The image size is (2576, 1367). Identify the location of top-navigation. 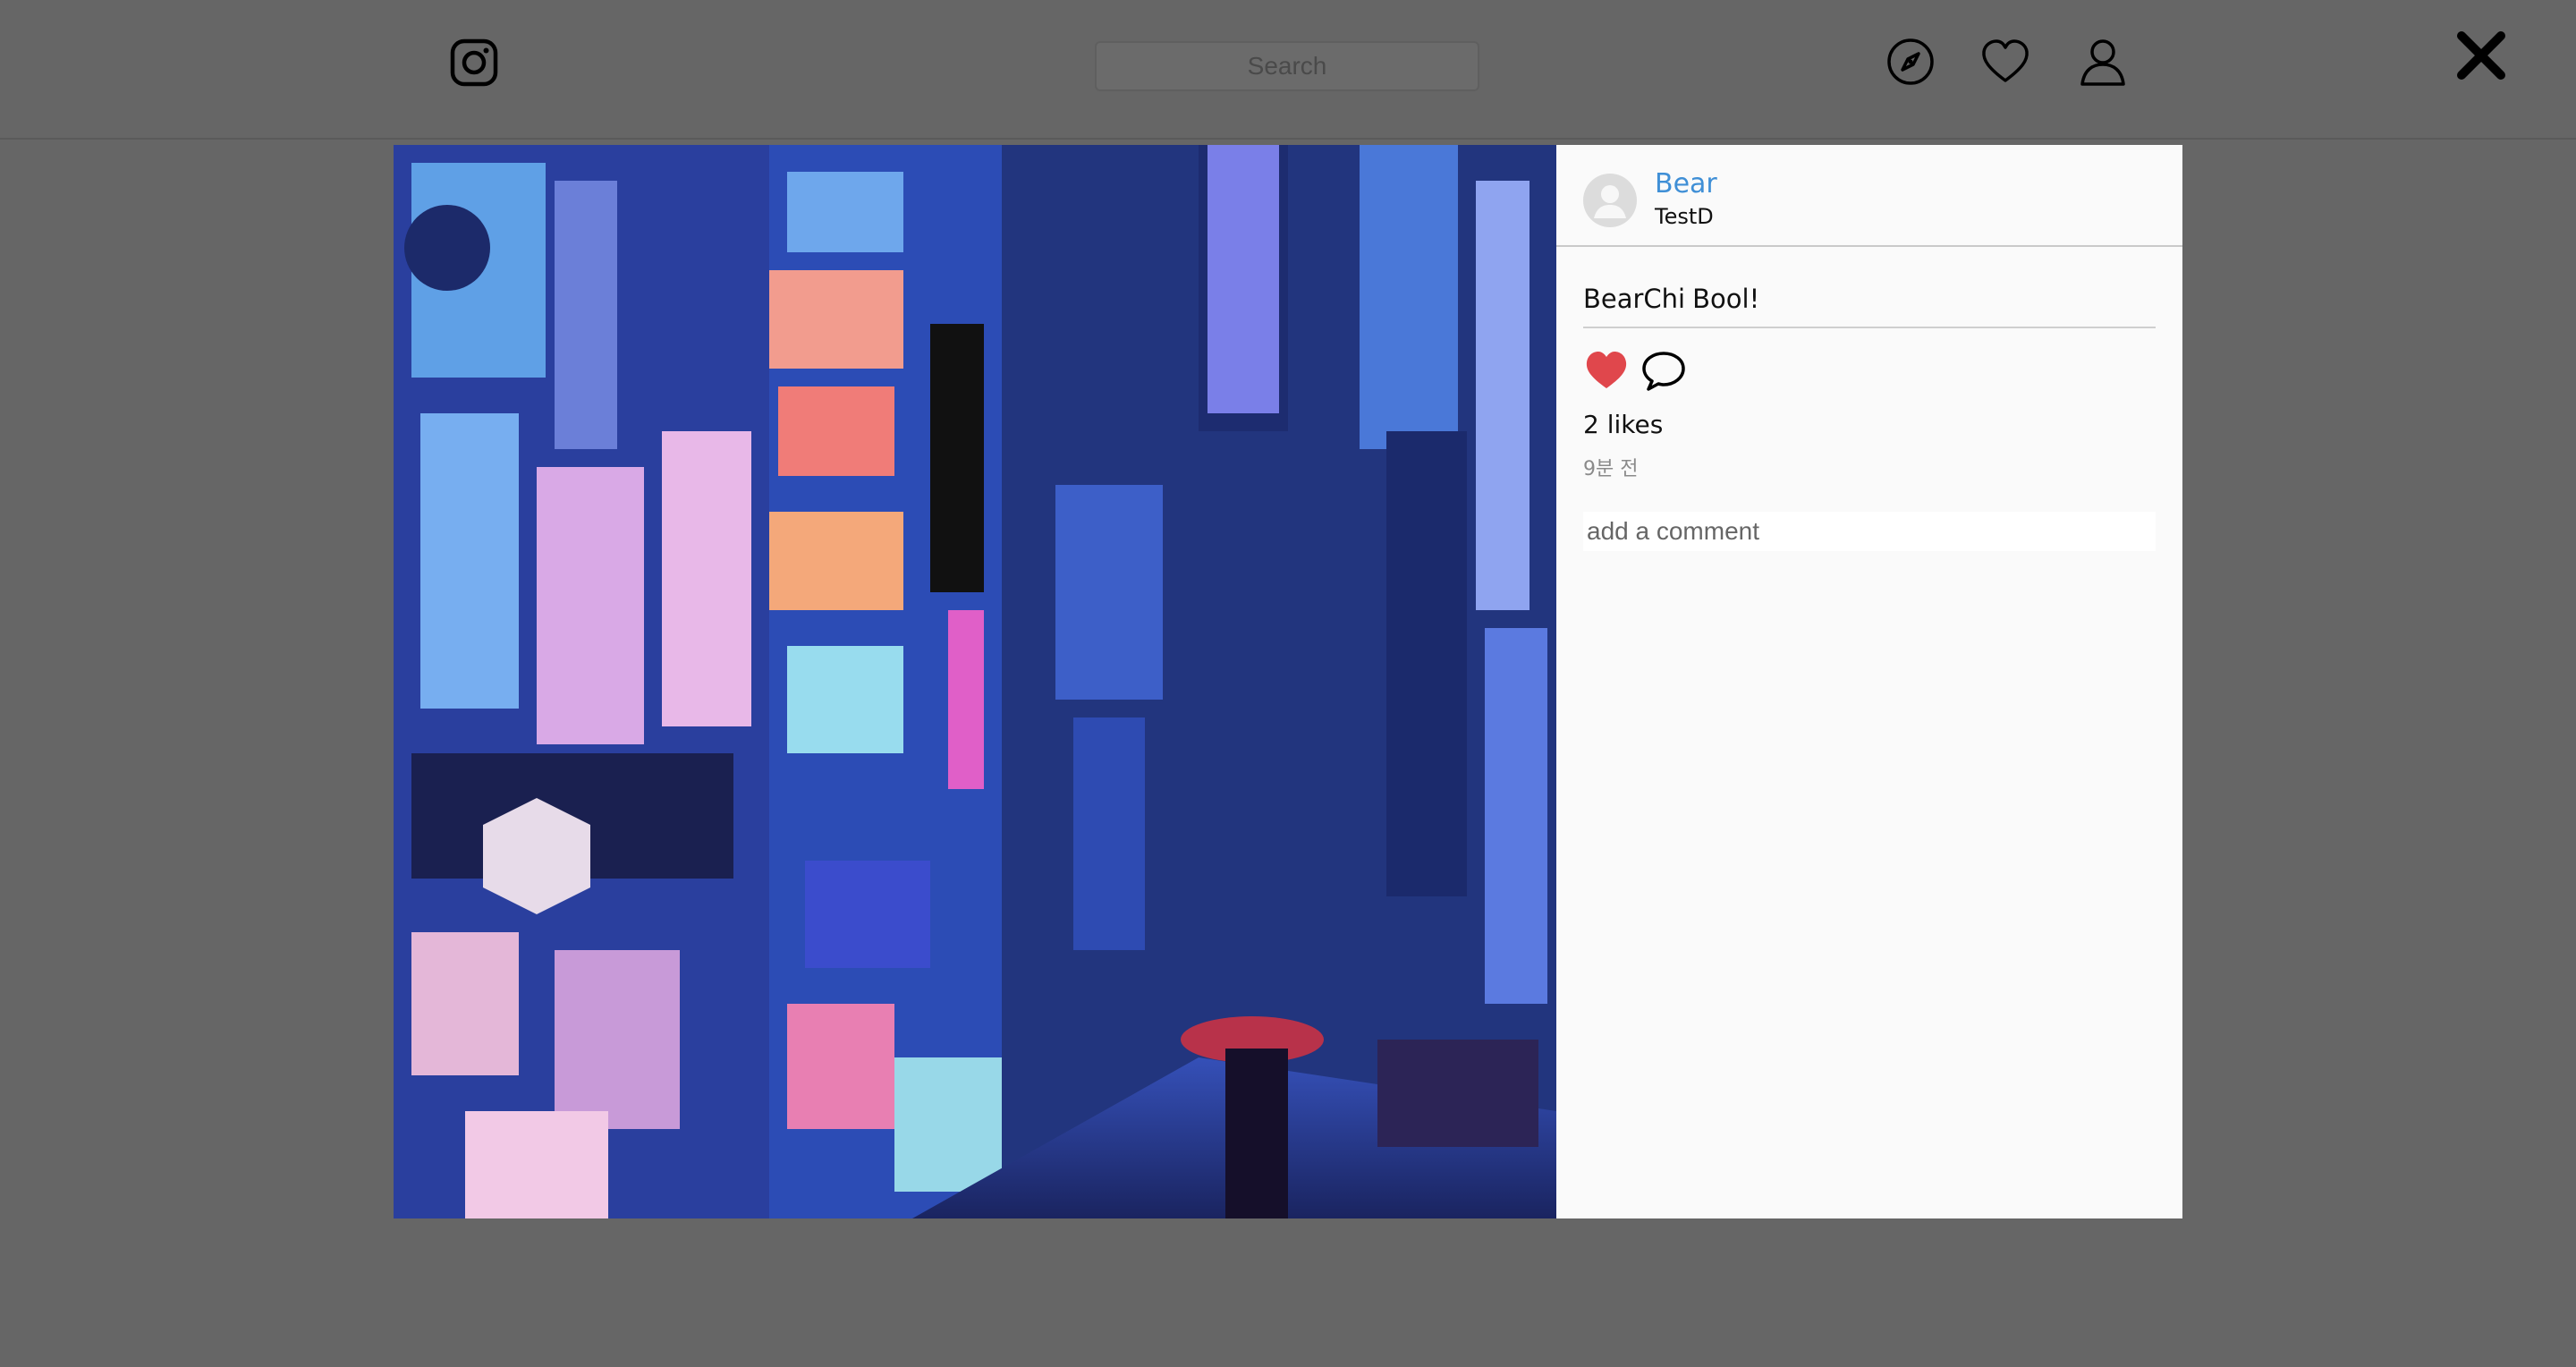
(1288, 70).